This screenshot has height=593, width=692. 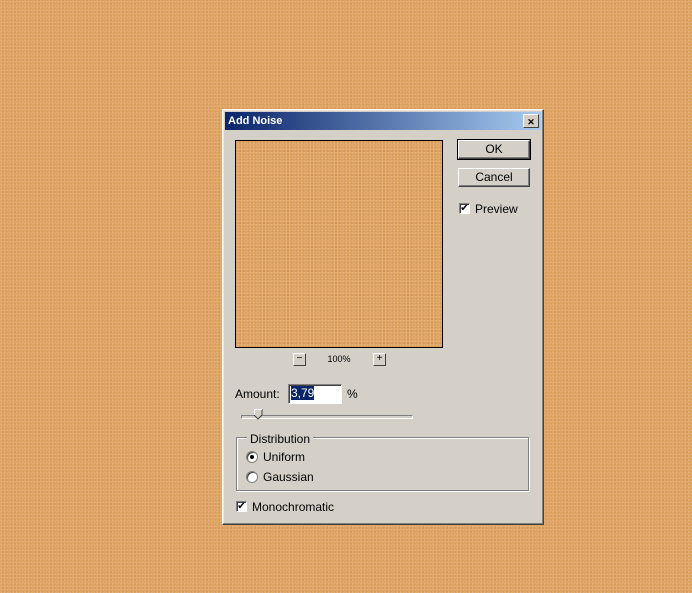 What do you see at coordinates (339, 359) in the screenshot?
I see `zoom-level: 100%` at bounding box center [339, 359].